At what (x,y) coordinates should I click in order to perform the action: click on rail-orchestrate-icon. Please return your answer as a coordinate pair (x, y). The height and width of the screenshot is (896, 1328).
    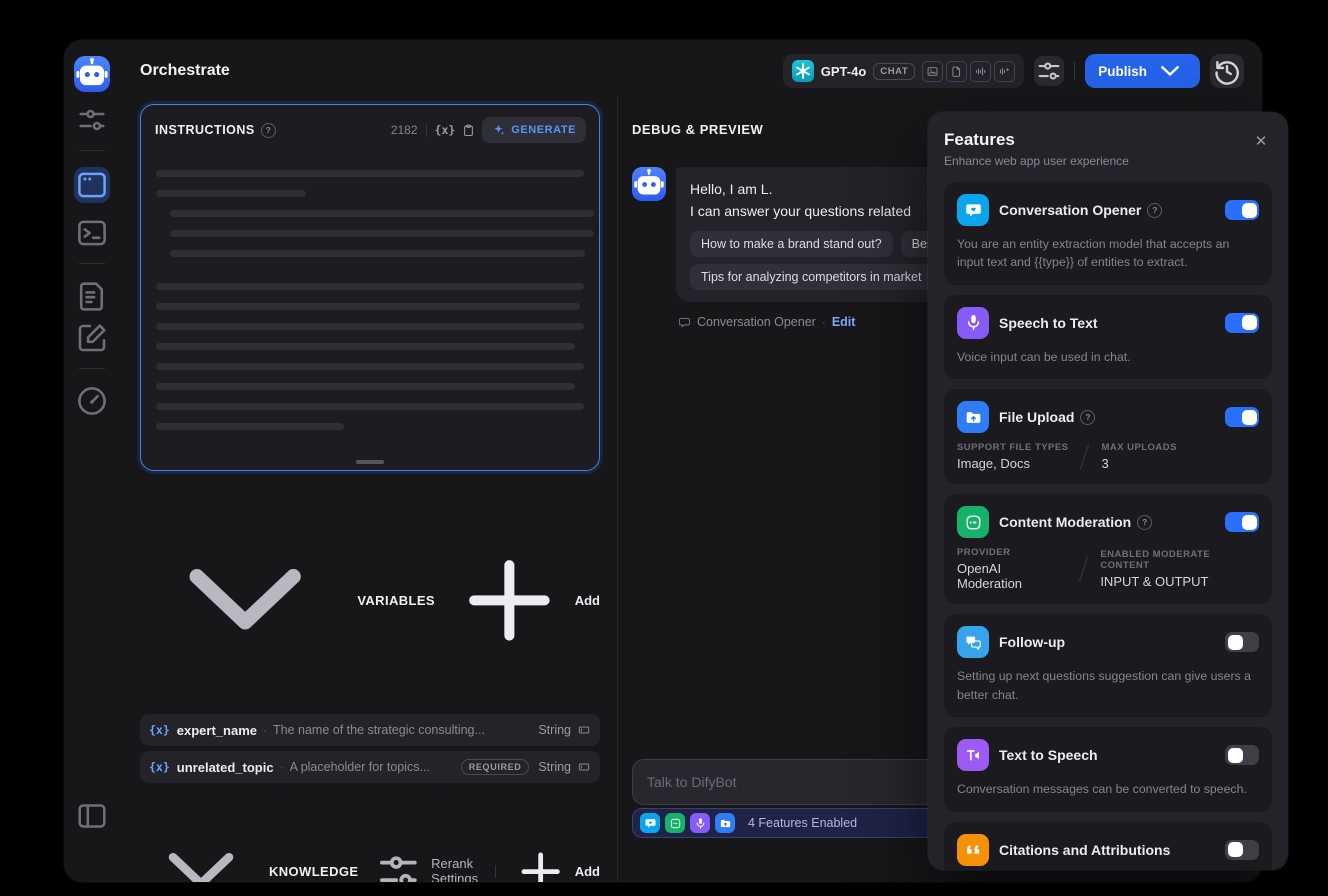
    Looking at the image, I should click on (92, 185).